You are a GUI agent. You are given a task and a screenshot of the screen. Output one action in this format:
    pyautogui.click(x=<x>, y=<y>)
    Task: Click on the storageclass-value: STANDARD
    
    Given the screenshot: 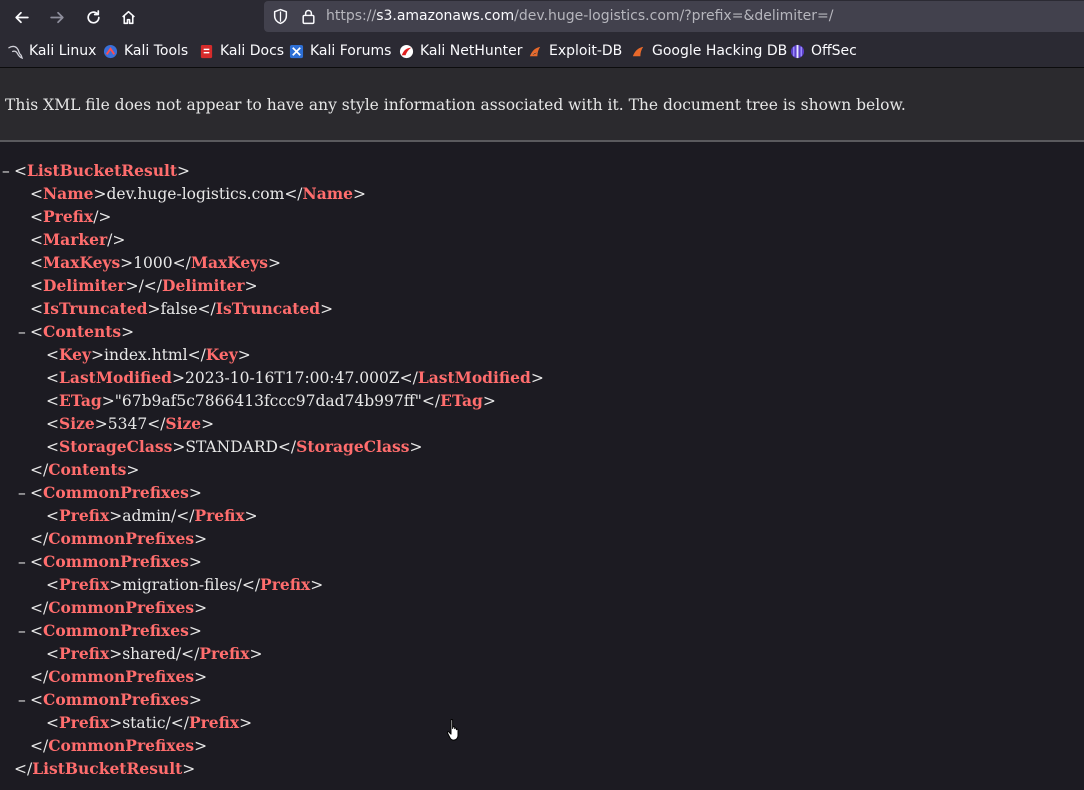 What is the action you would take?
    pyautogui.click(x=231, y=447)
    